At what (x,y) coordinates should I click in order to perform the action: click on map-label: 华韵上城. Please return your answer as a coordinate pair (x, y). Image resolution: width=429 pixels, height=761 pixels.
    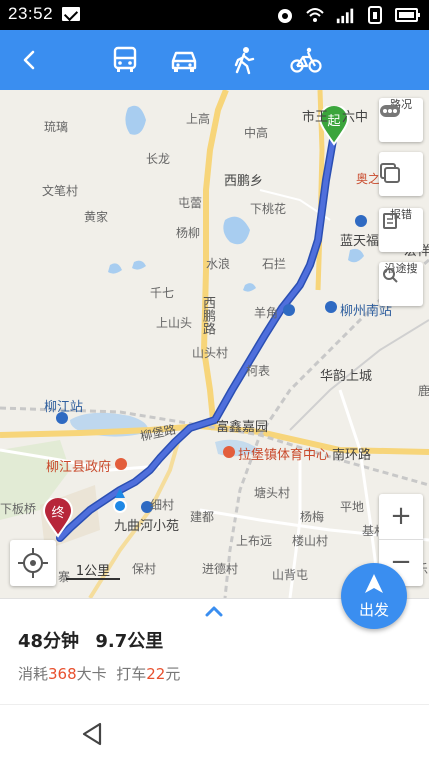
    Looking at the image, I should click on (346, 376).